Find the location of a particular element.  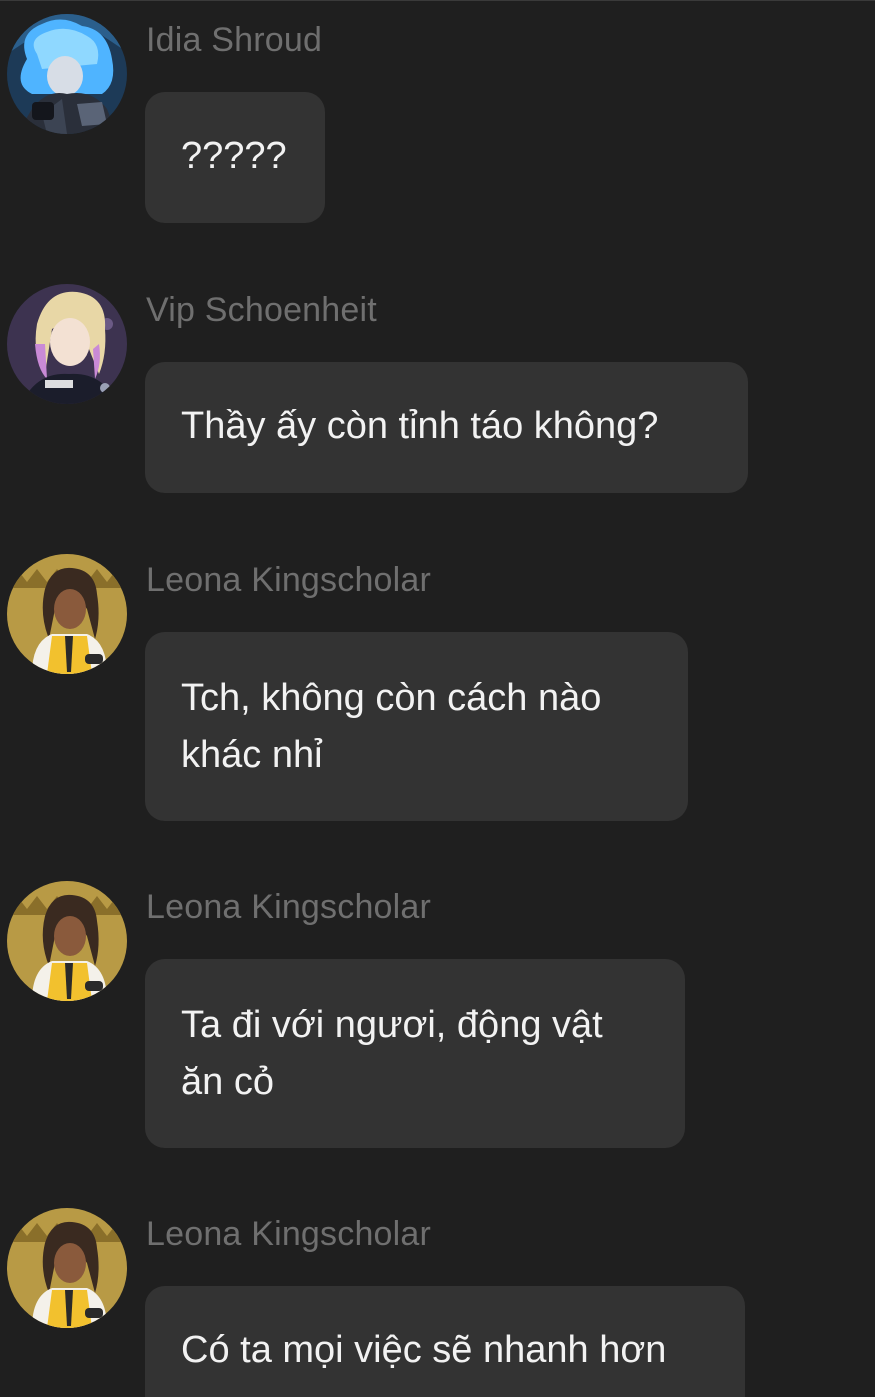

message-text: ????? is located at coordinates (234, 156).